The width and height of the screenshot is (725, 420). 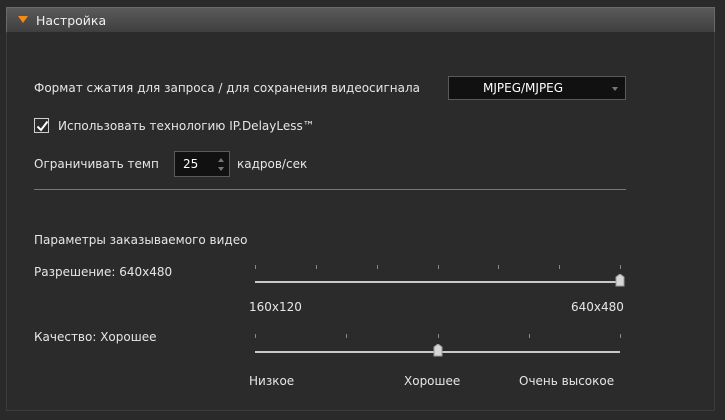 I want to click on settings-header: Настройка, so click(x=360, y=20).